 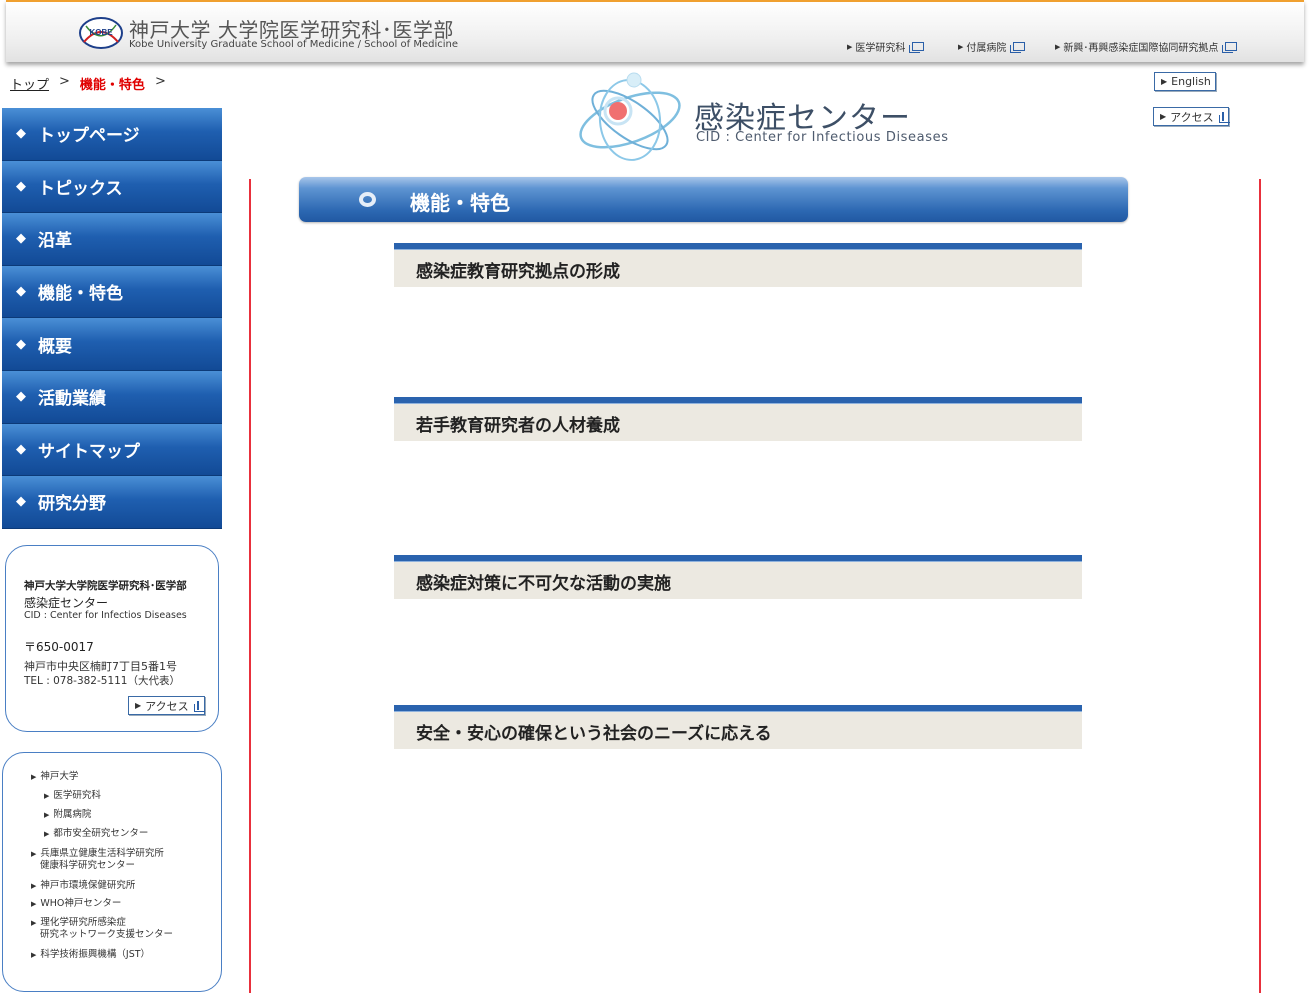 What do you see at coordinates (166, 705) in the screenshot?
I see `address-access-button: ▶ アクセス` at bounding box center [166, 705].